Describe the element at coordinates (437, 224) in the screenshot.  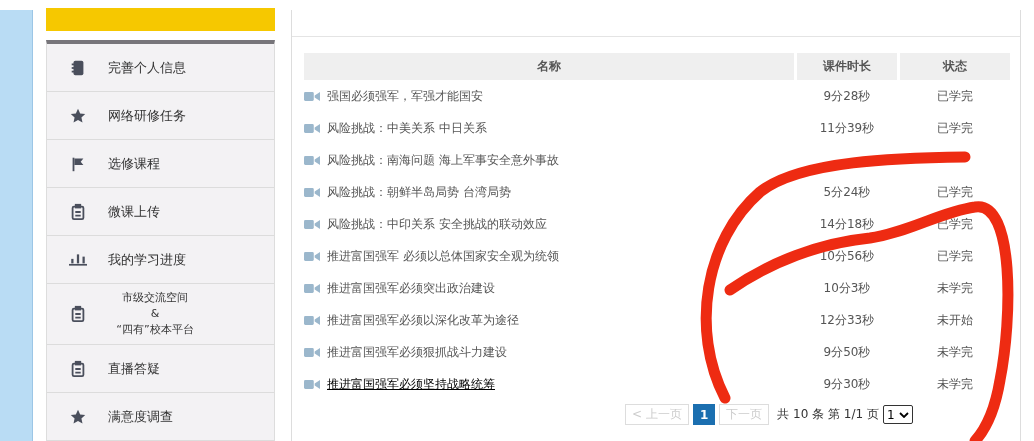
I see `course-link: 风险挑战：中印关系 安全挑战的联动效应` at that location.